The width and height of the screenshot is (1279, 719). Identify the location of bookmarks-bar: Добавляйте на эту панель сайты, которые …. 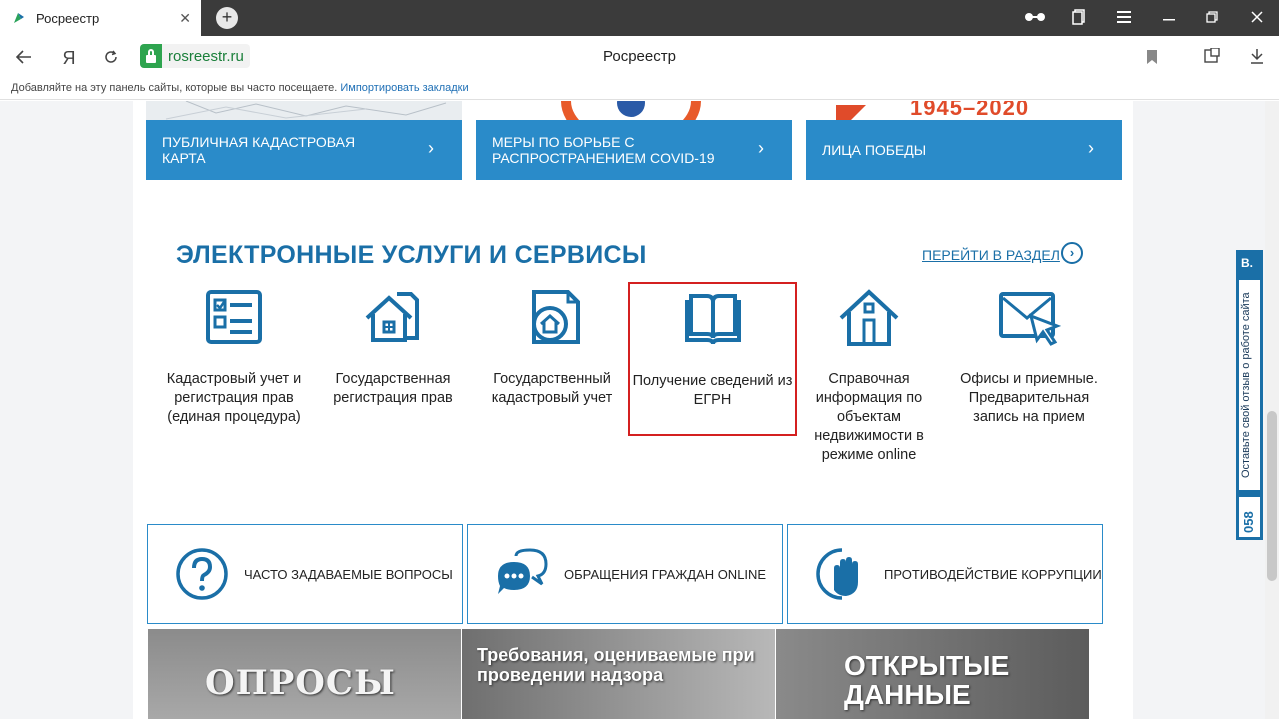
(639, 89).